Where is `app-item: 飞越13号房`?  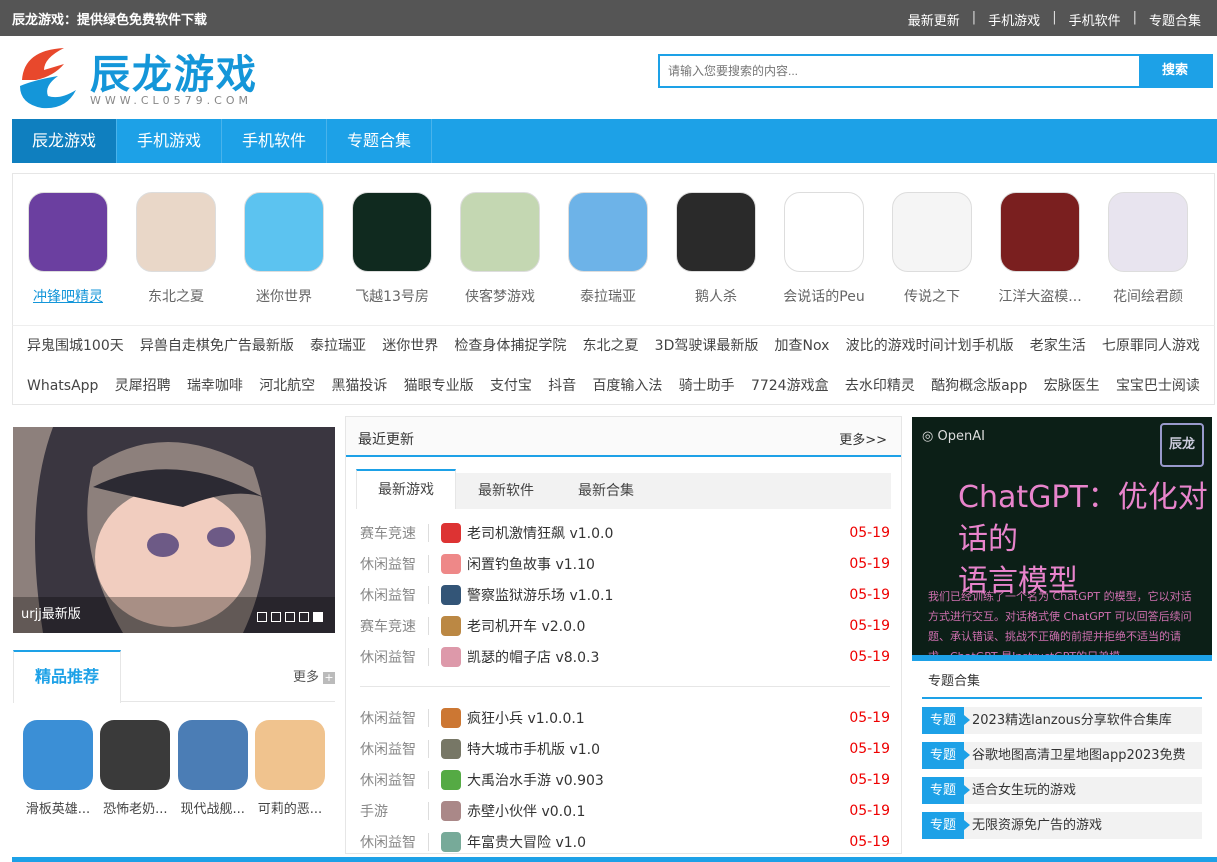
app-item: 飞越13号房 is located at coordinates (392, 249).